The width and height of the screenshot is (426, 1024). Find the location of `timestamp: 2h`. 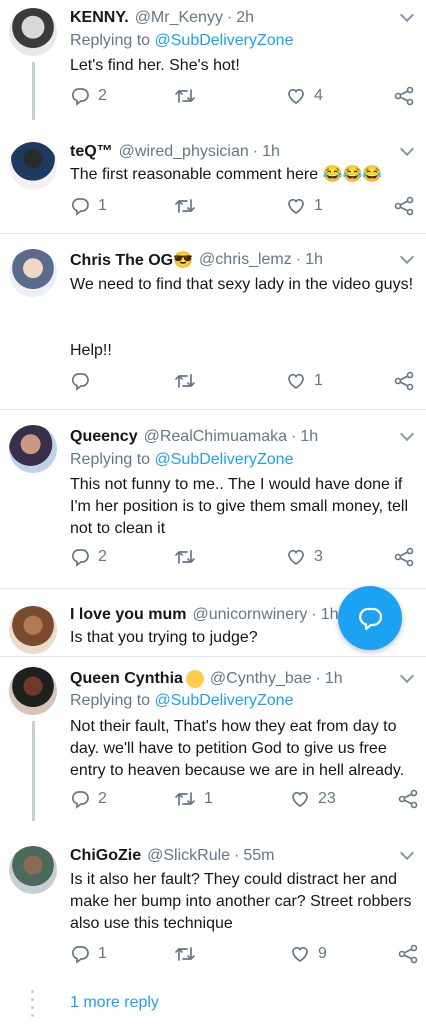

timestamp: 2h is located at coordinates (245, 18).